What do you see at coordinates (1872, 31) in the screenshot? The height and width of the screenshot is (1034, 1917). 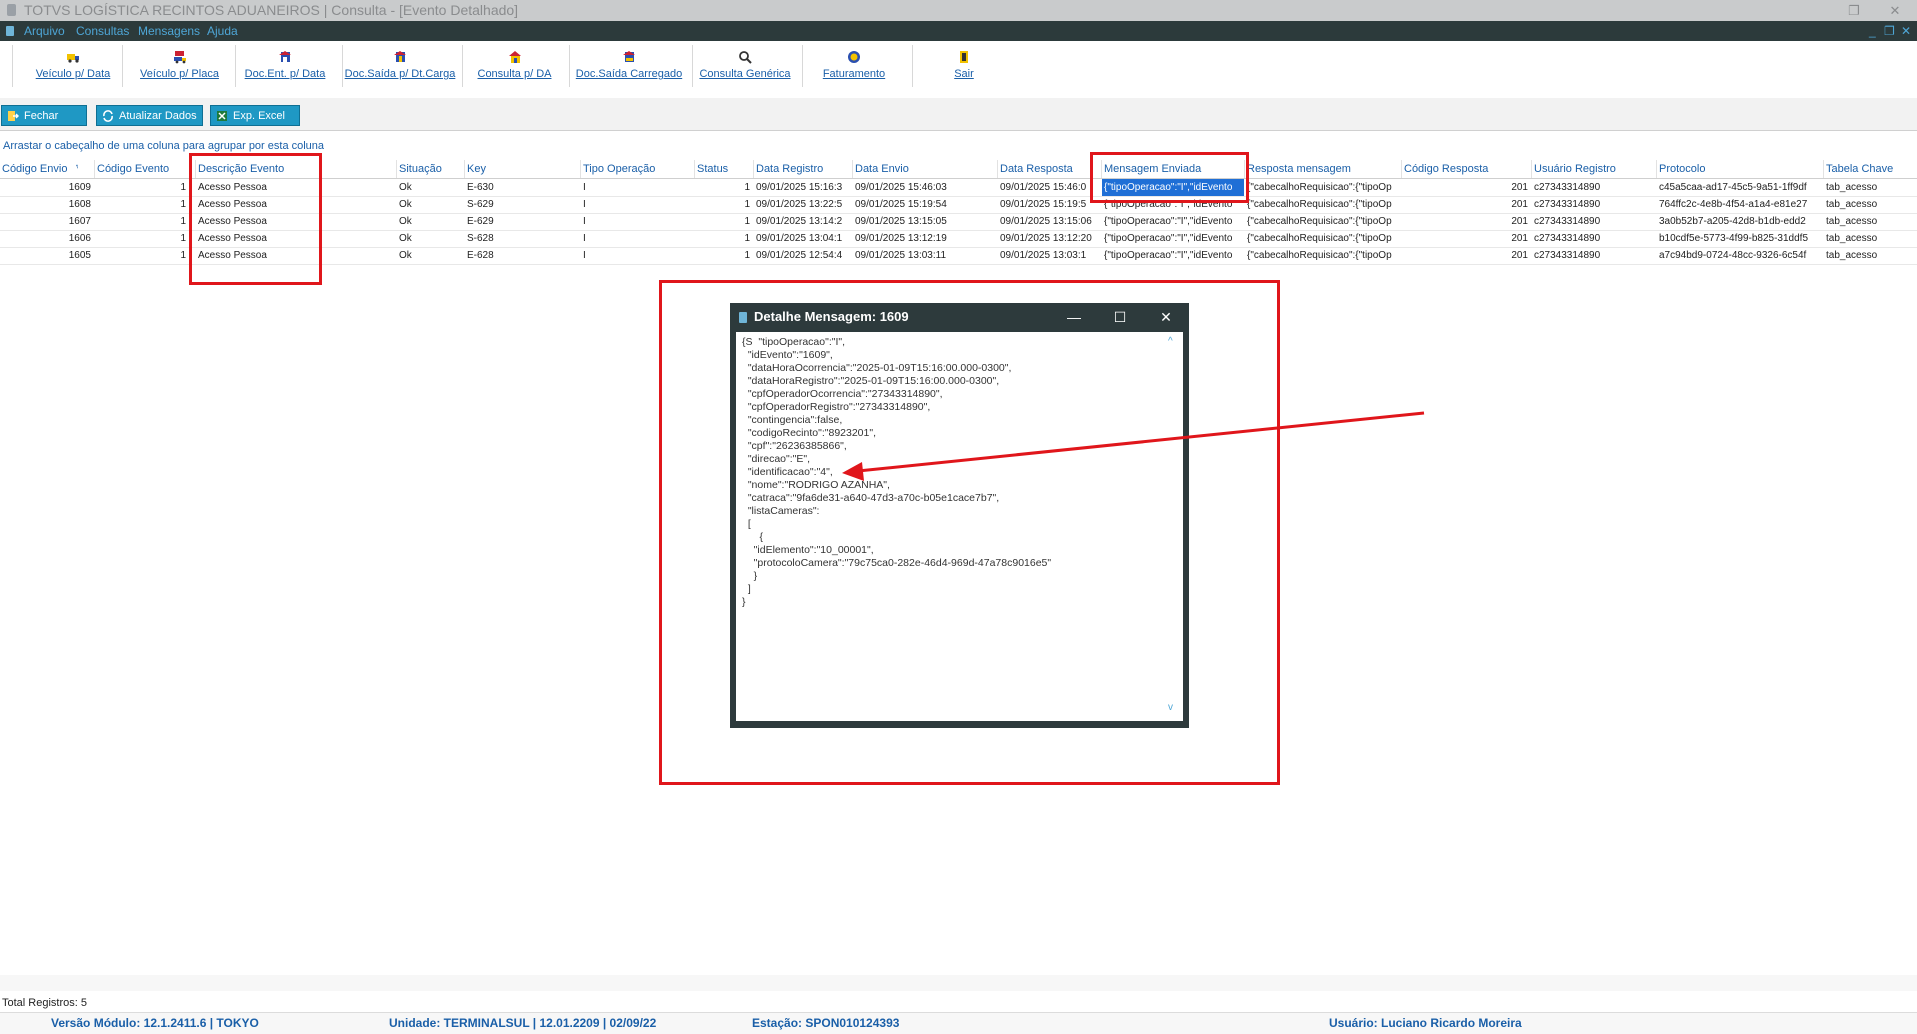 I see `mdi-minimize-button: _` at bounding box center [1872, 31].